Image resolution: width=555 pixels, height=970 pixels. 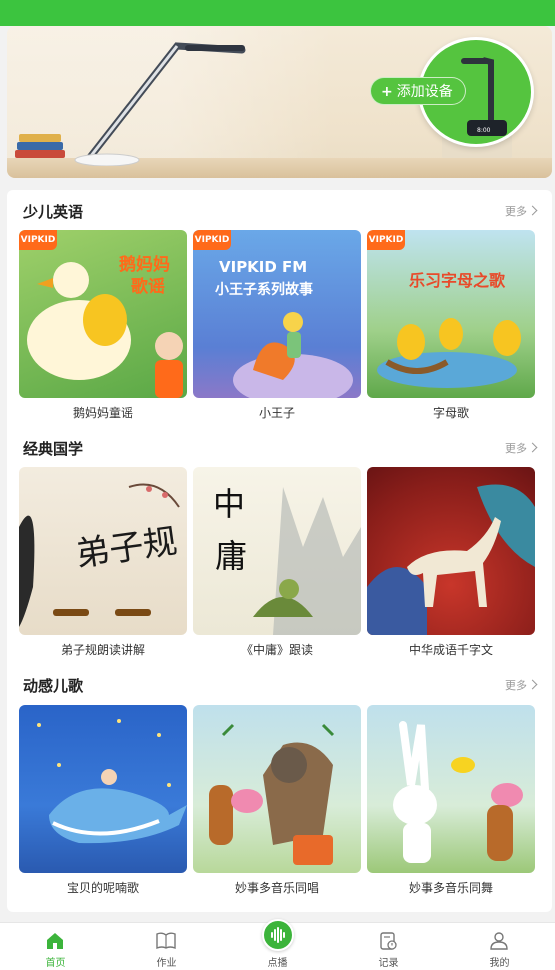 I want to click on desk-lamp-image, so click(x=160, y=104).